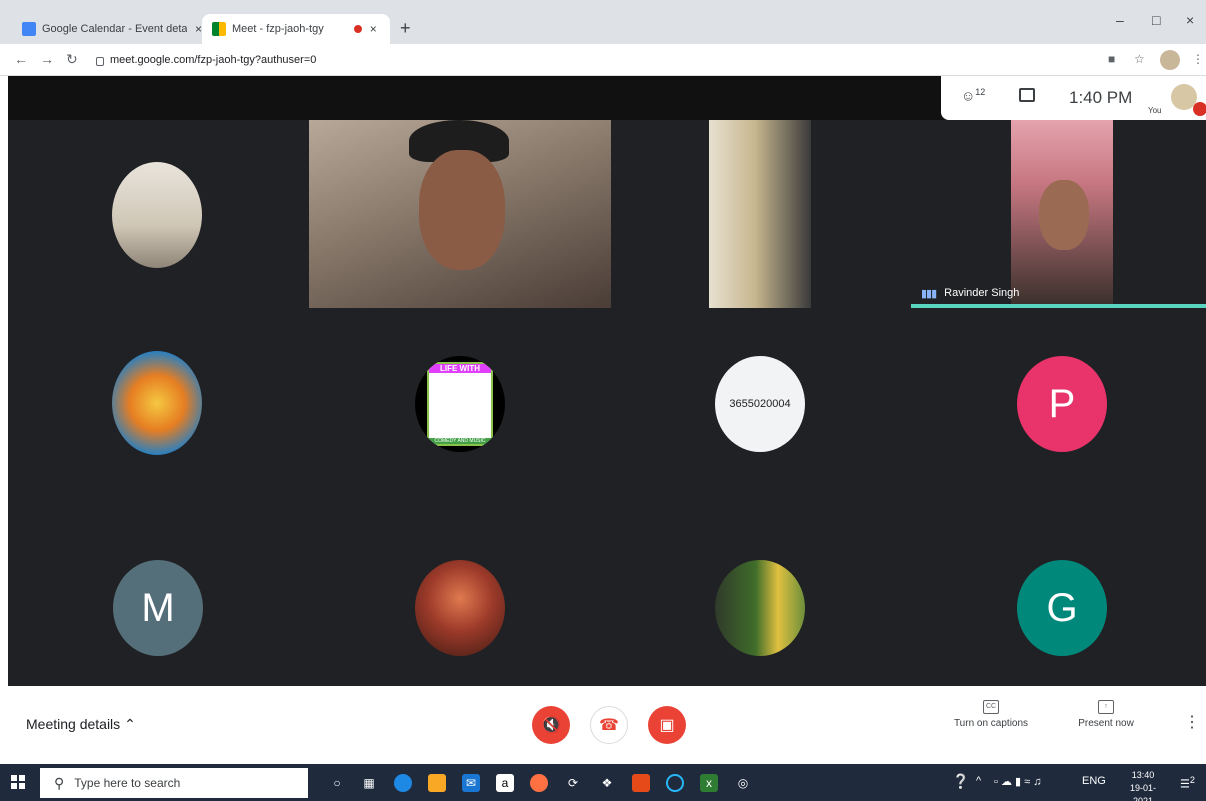 The image size is (1206, 801). I want to click on chat-icon, so click(1027, 95).